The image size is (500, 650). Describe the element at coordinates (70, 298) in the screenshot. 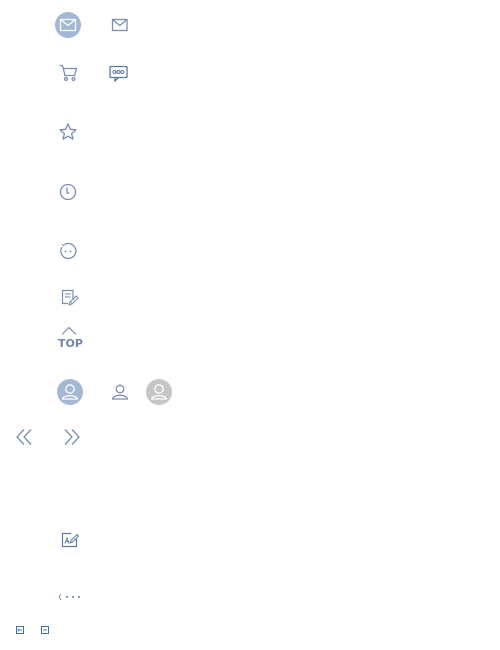

I see `edit-note-icon` at that location.